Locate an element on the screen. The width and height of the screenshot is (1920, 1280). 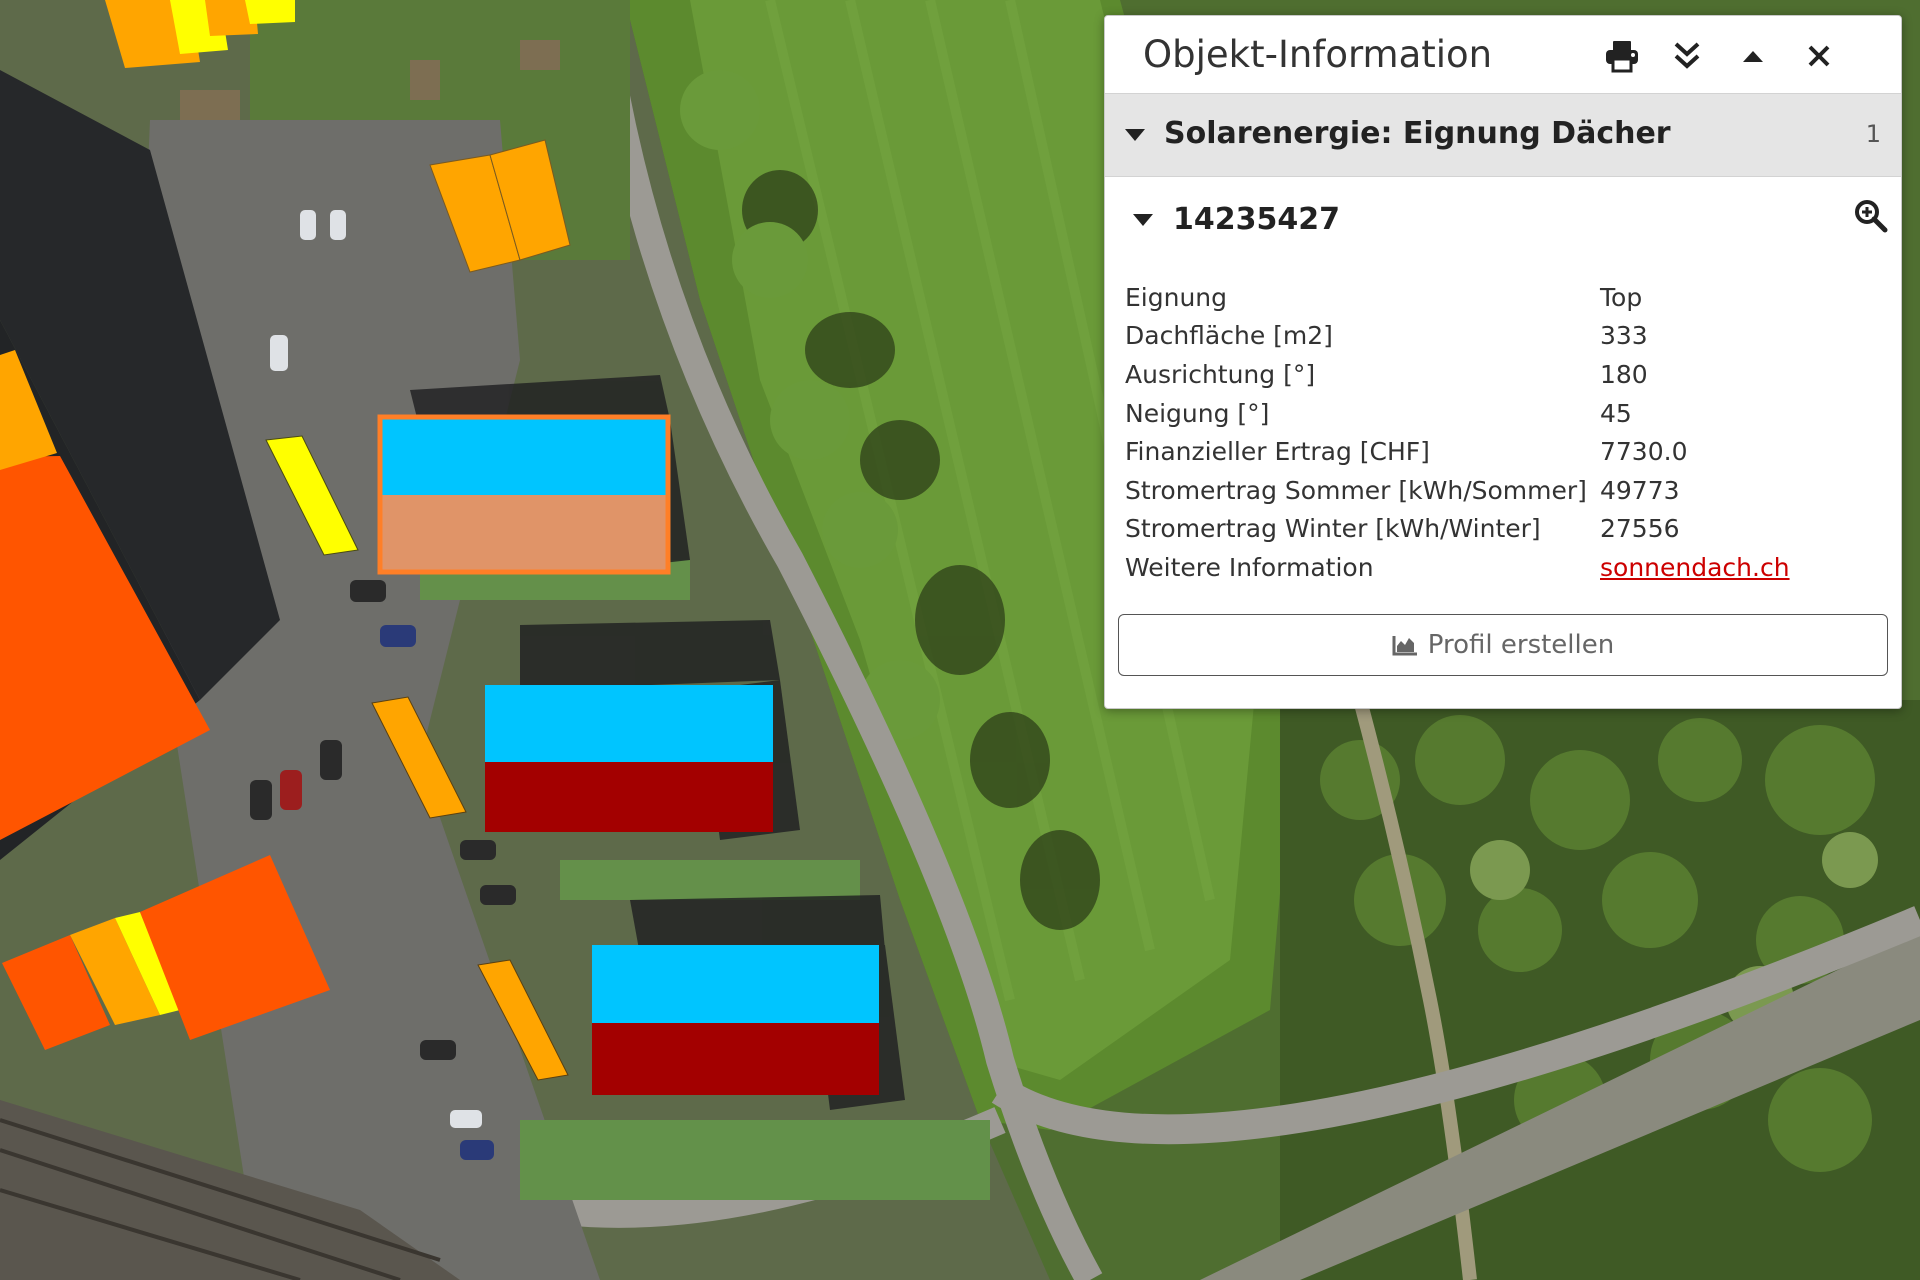
print-icon is located at coordinates (1622, 57).